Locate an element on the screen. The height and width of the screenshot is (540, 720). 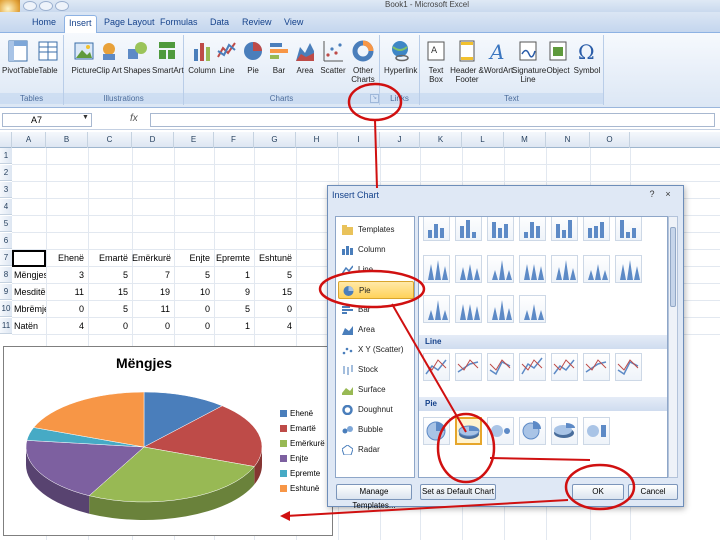
bar-chart-button: Bar is located at coordinates (279, 66).